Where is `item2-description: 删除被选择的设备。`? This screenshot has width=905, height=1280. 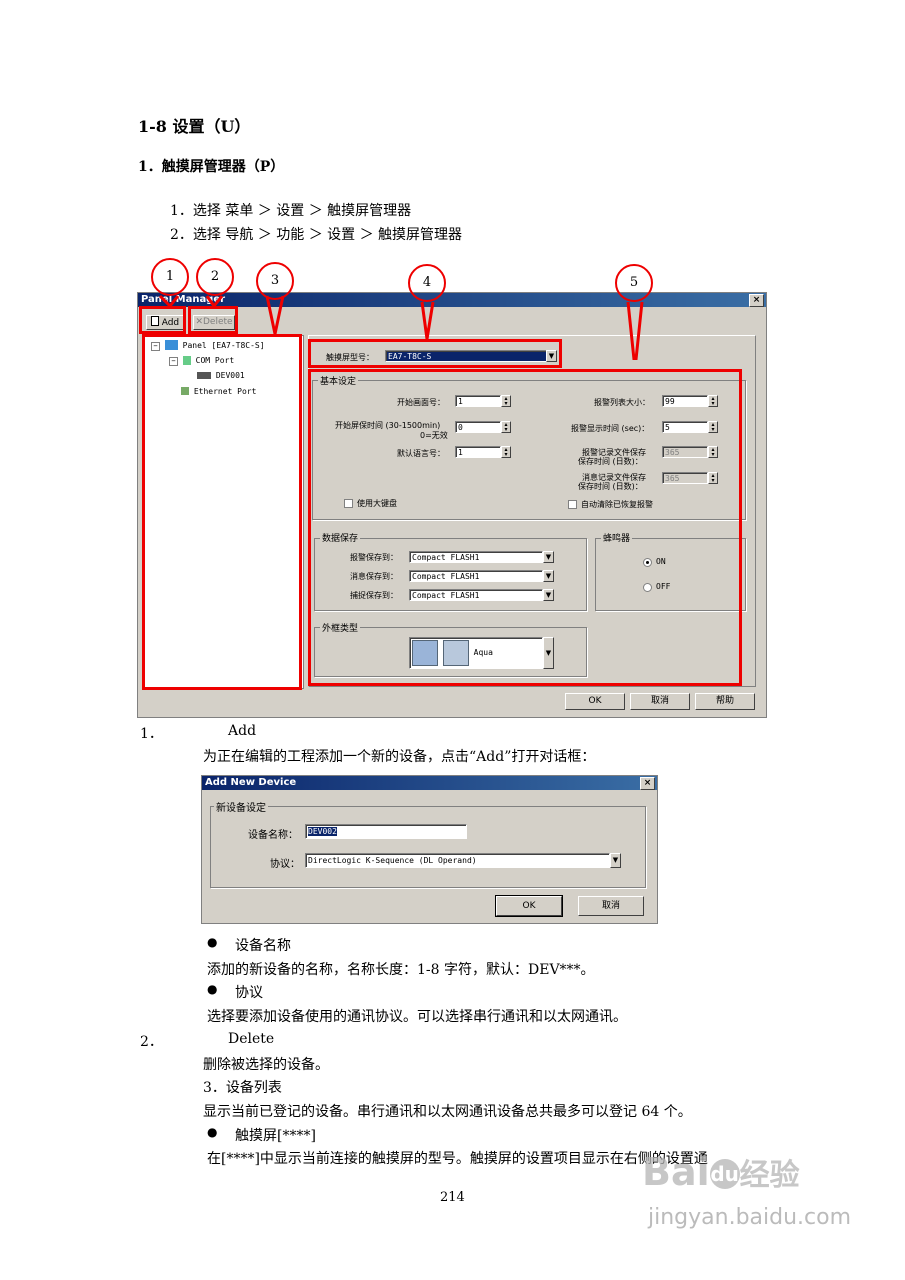
item2-description: 删除被选择的设备。 is located at coordinates (266, 1065).